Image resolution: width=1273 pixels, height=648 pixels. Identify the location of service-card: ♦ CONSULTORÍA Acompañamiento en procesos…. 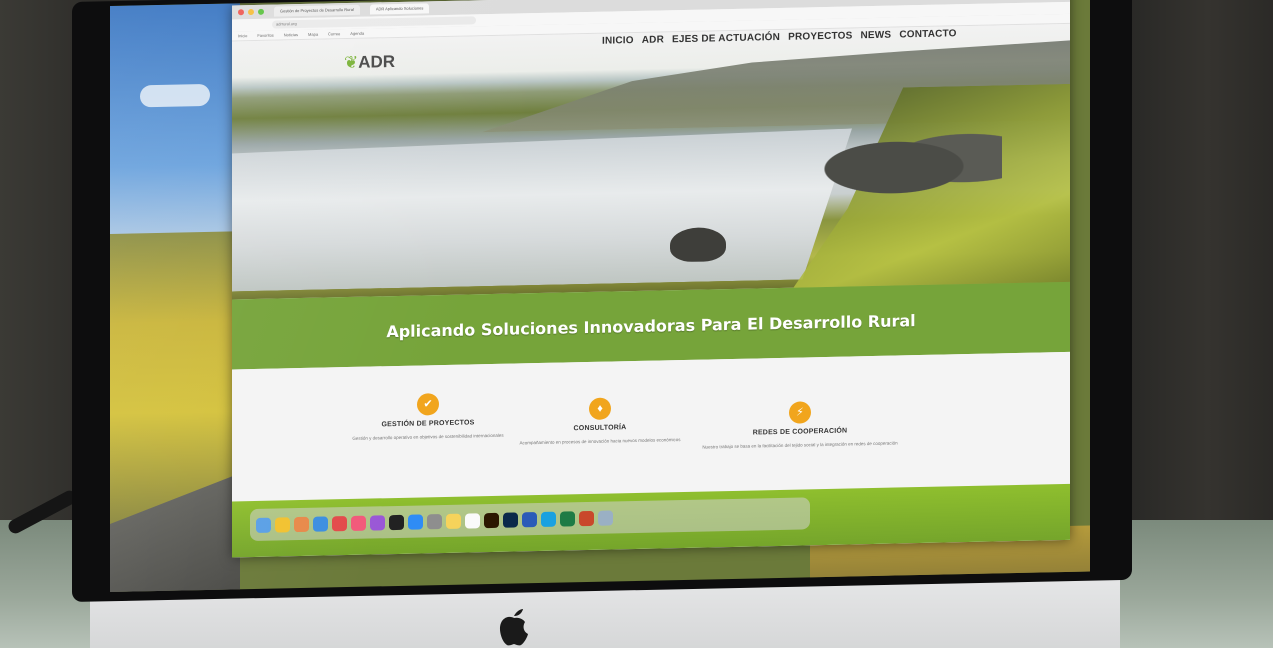
(600, 422).